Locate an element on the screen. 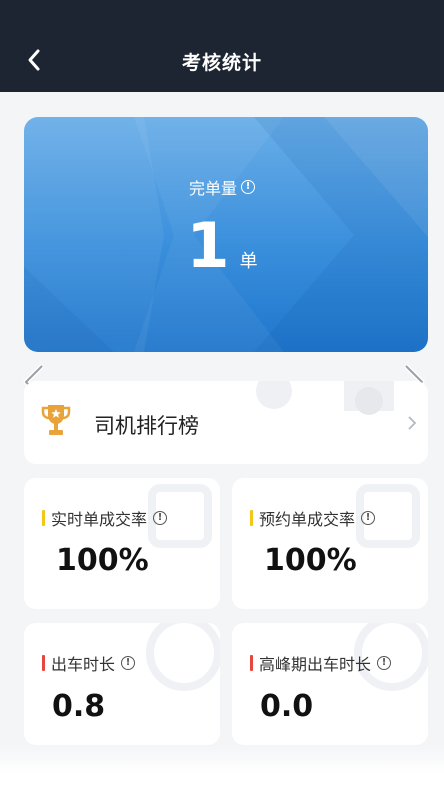 The height and width of the screenshot is (786, 444). driver-ranking-label: 司机排行榜 is located at coordinates (146, 426).